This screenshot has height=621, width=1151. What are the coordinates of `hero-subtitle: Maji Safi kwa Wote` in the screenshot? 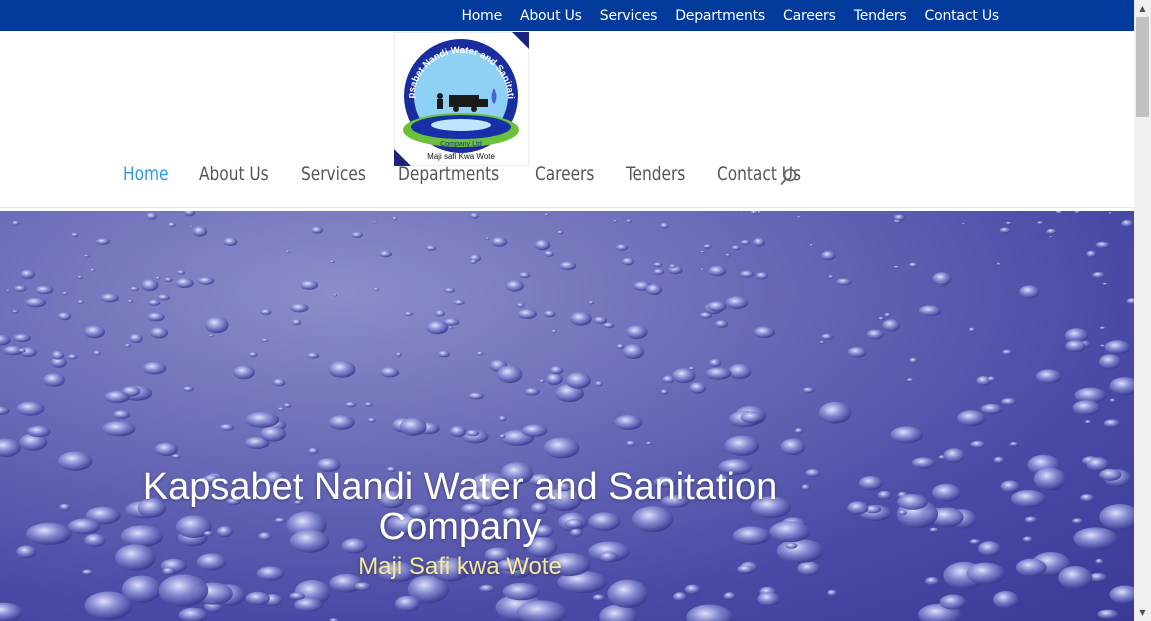 It's located at (460, 566).